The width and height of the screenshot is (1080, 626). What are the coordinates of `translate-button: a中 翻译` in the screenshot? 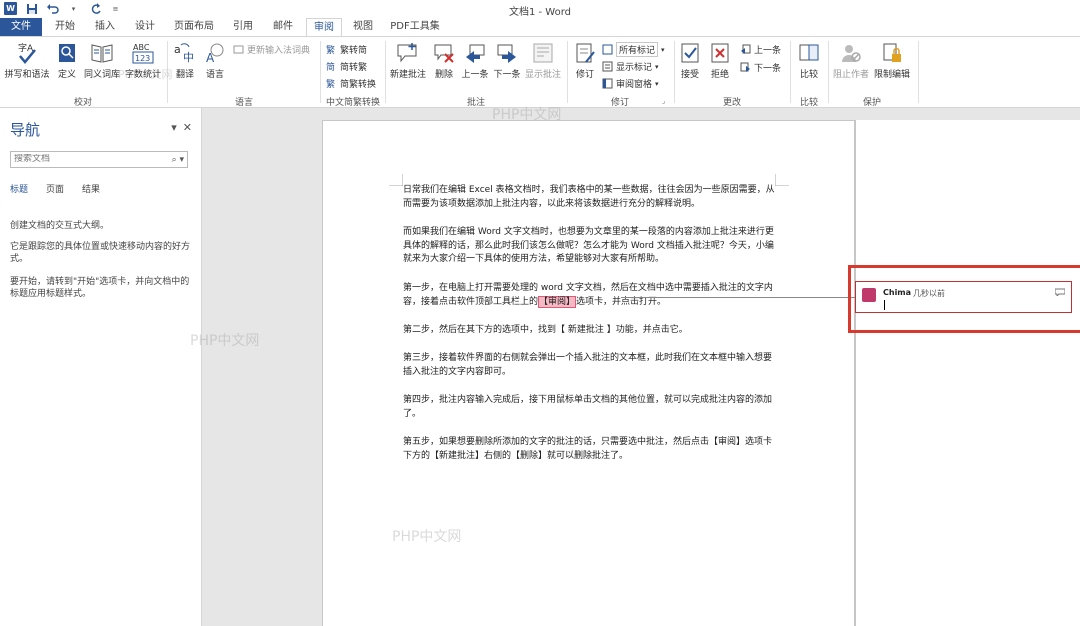 It's located at (185, 60).